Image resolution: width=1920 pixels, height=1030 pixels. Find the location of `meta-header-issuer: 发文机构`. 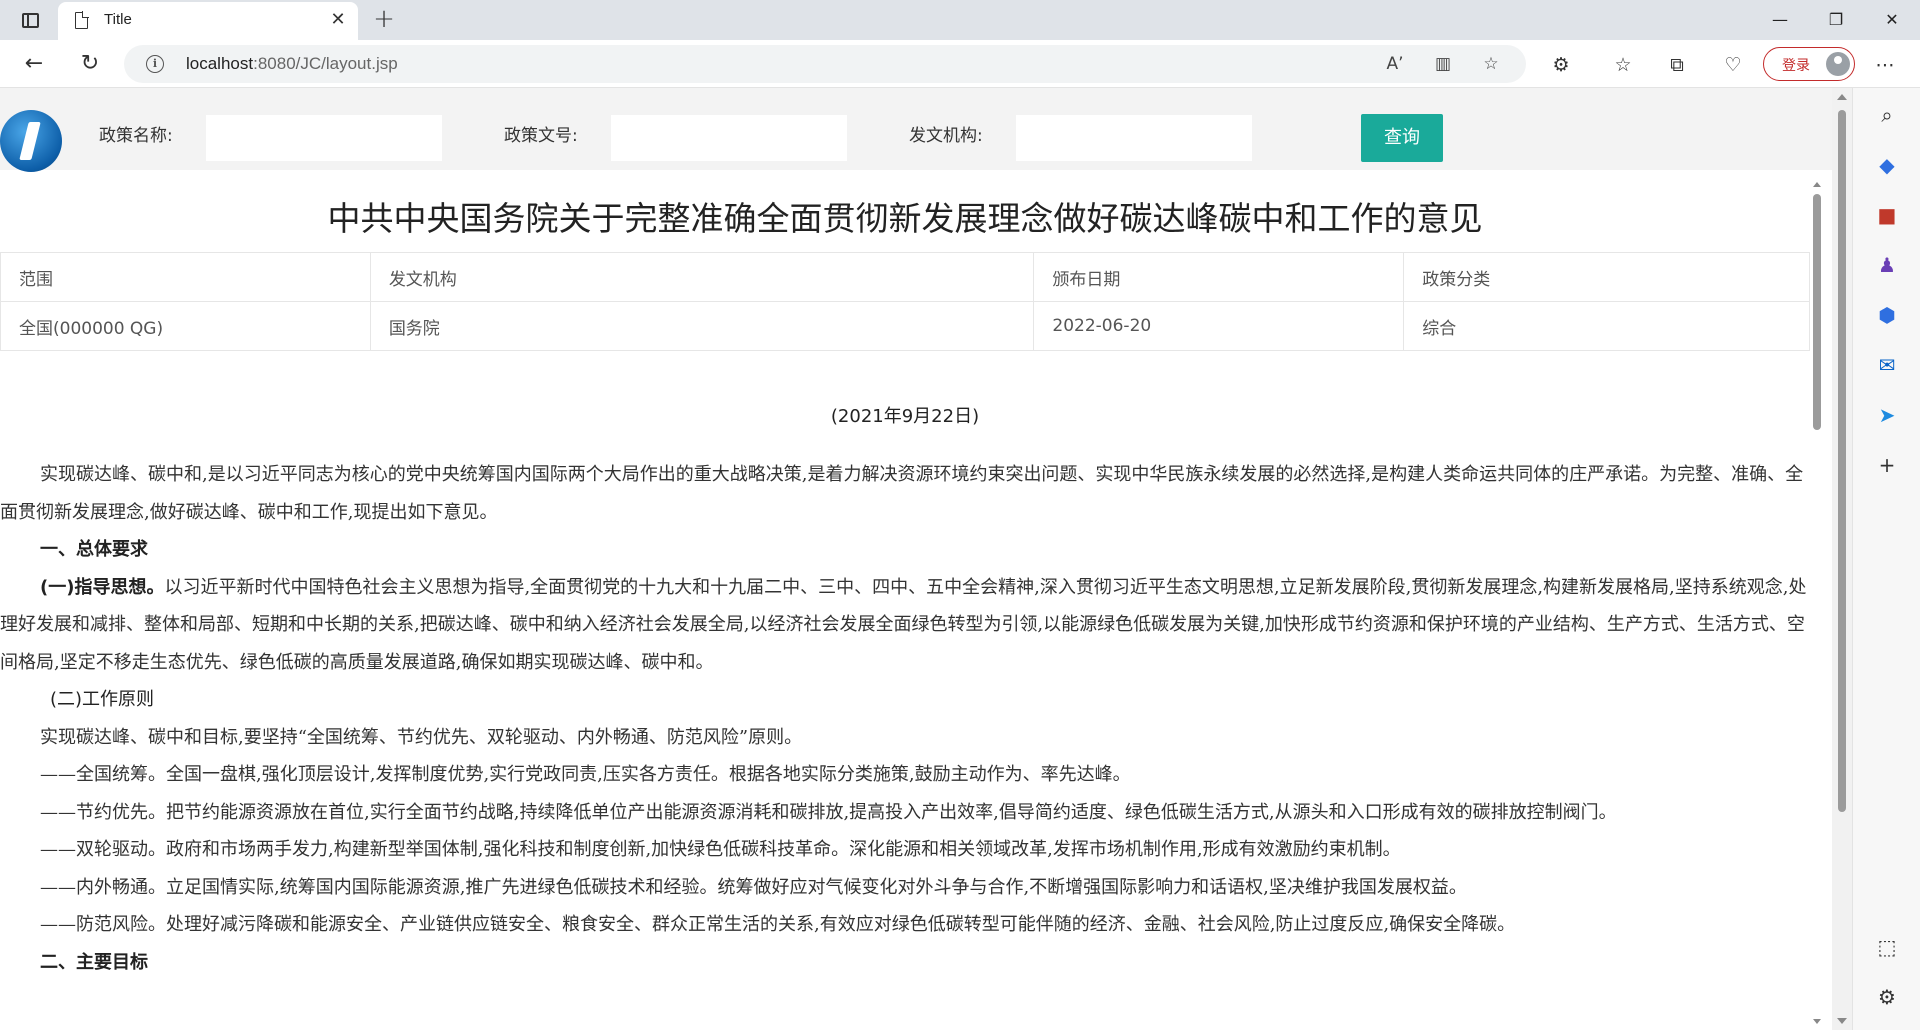

meta-header-issuer: 发文机构 is located at coordinates (702, 277).